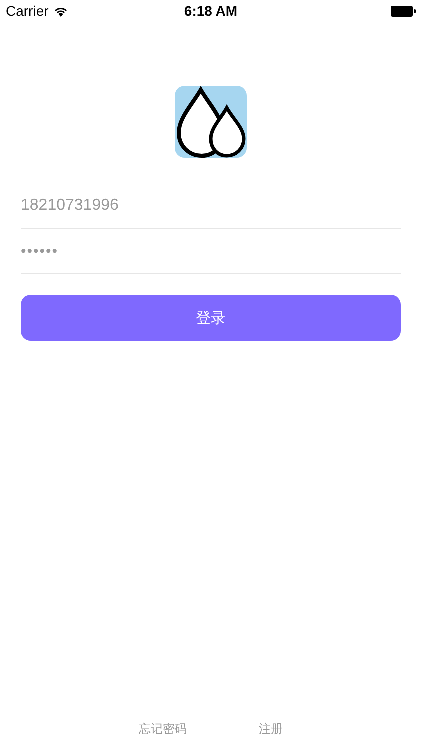  I want to click on carrier-name: Carrier, so click(27, 11).